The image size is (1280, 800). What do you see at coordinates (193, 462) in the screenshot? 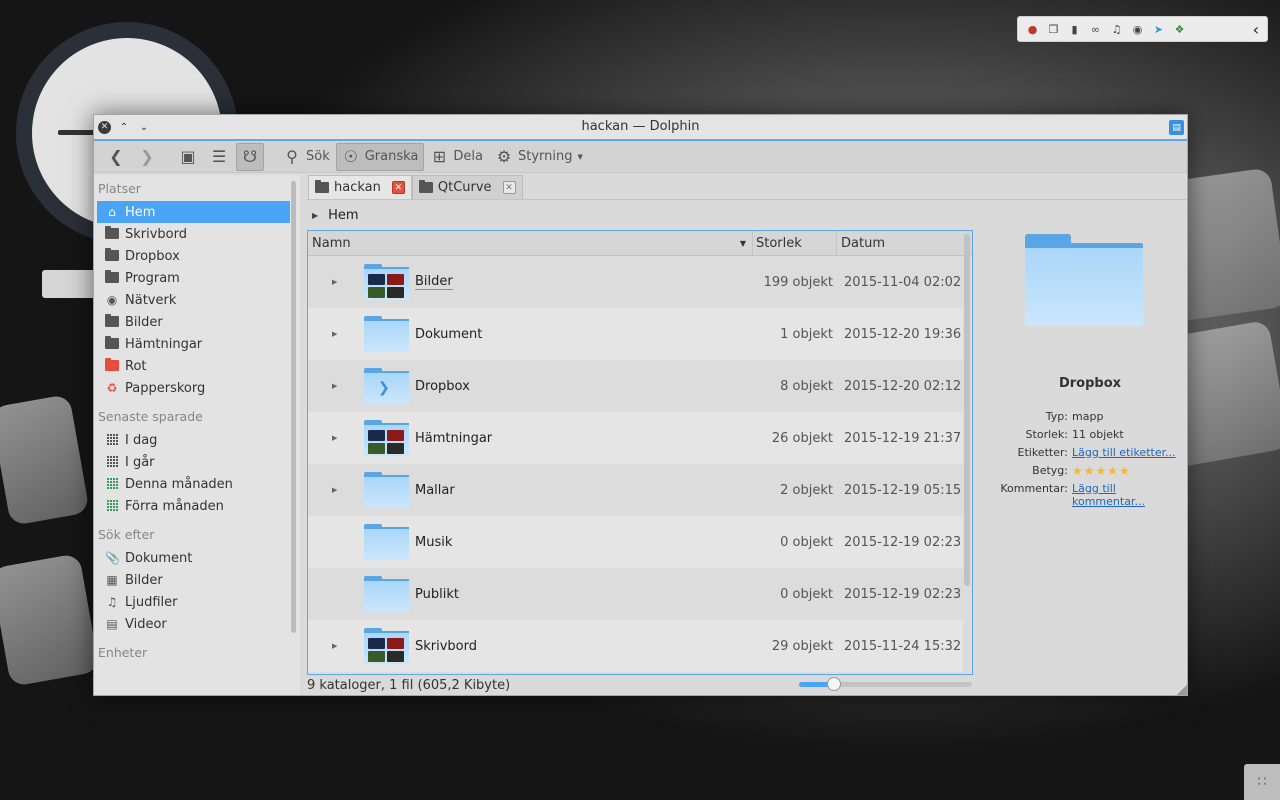
I see `places-item-yesterday: I går` at bounding box center [193, 462].